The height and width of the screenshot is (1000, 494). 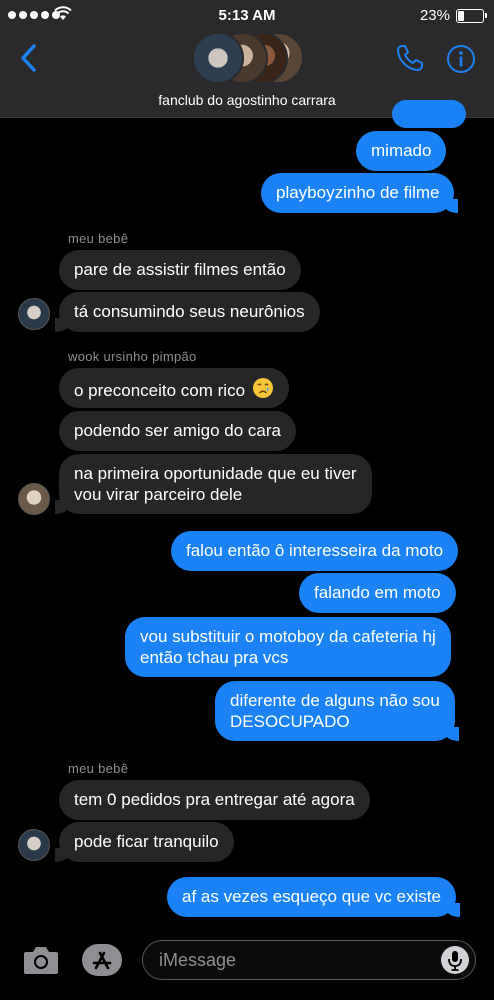 I want to click on message-text: o preconceito com rico, so click(x=160, y=390).